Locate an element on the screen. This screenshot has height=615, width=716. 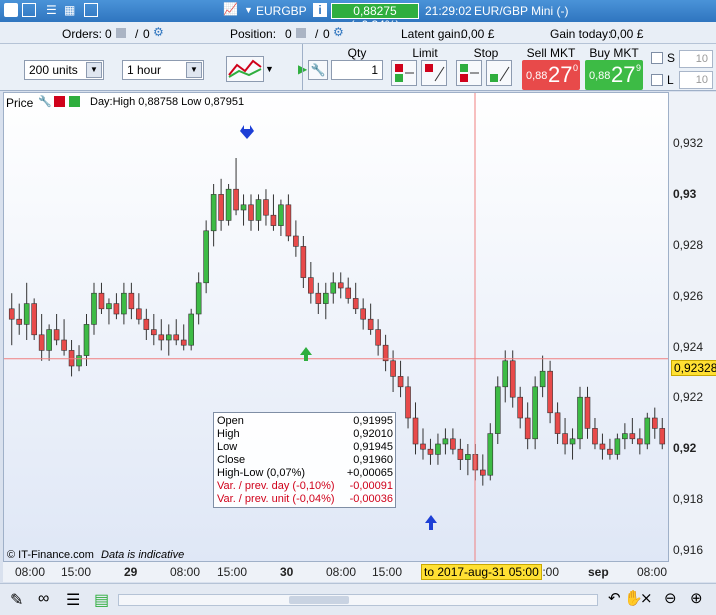
list-icon: ☰ is located at coordinates (51, 10).